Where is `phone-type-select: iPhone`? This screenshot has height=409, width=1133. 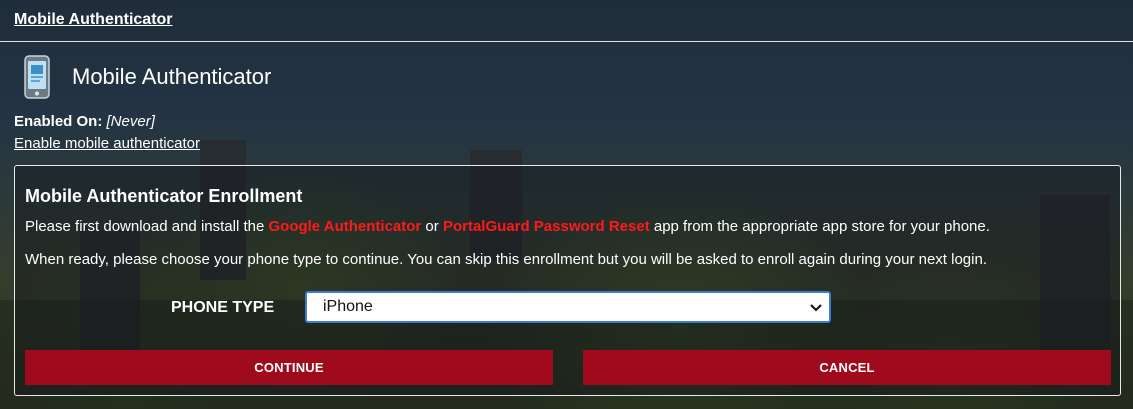 phone-type-select: iPhone is located at coordinates (568, 307).